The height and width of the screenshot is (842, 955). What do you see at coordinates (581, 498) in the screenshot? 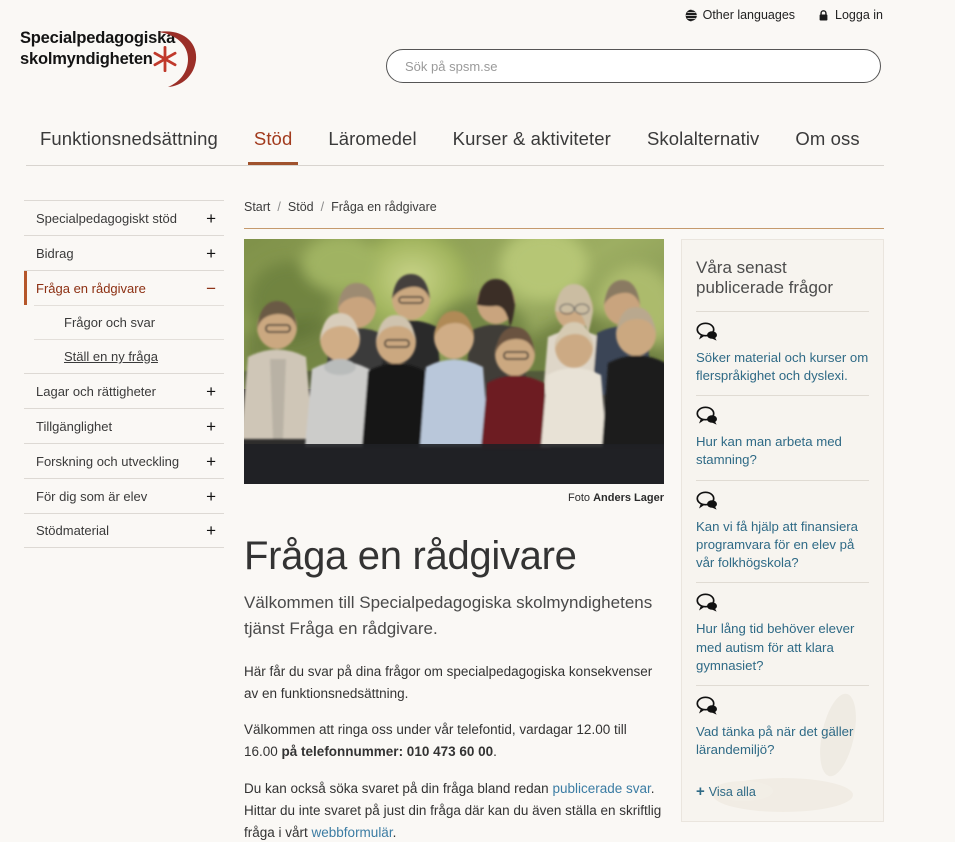
I see `photo-credit-prefix: Foto` at bounding box center [581, 498].